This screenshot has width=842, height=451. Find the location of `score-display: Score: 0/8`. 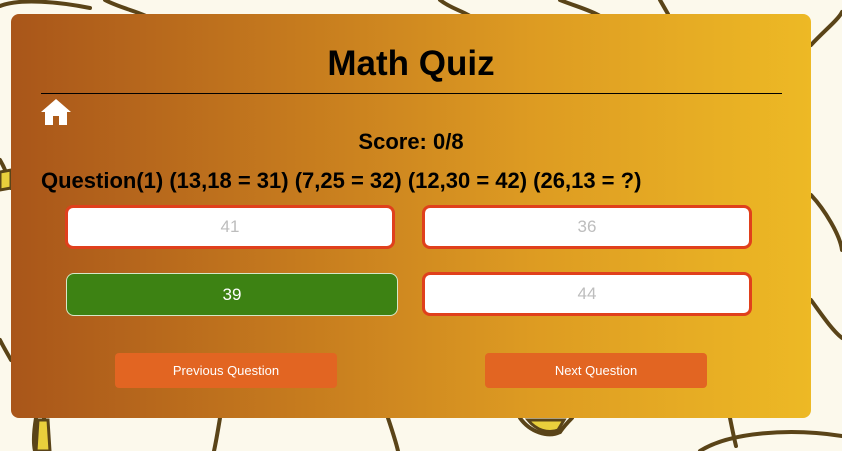

score-display: Score: 0/8 is located at coordinates (411, 141).